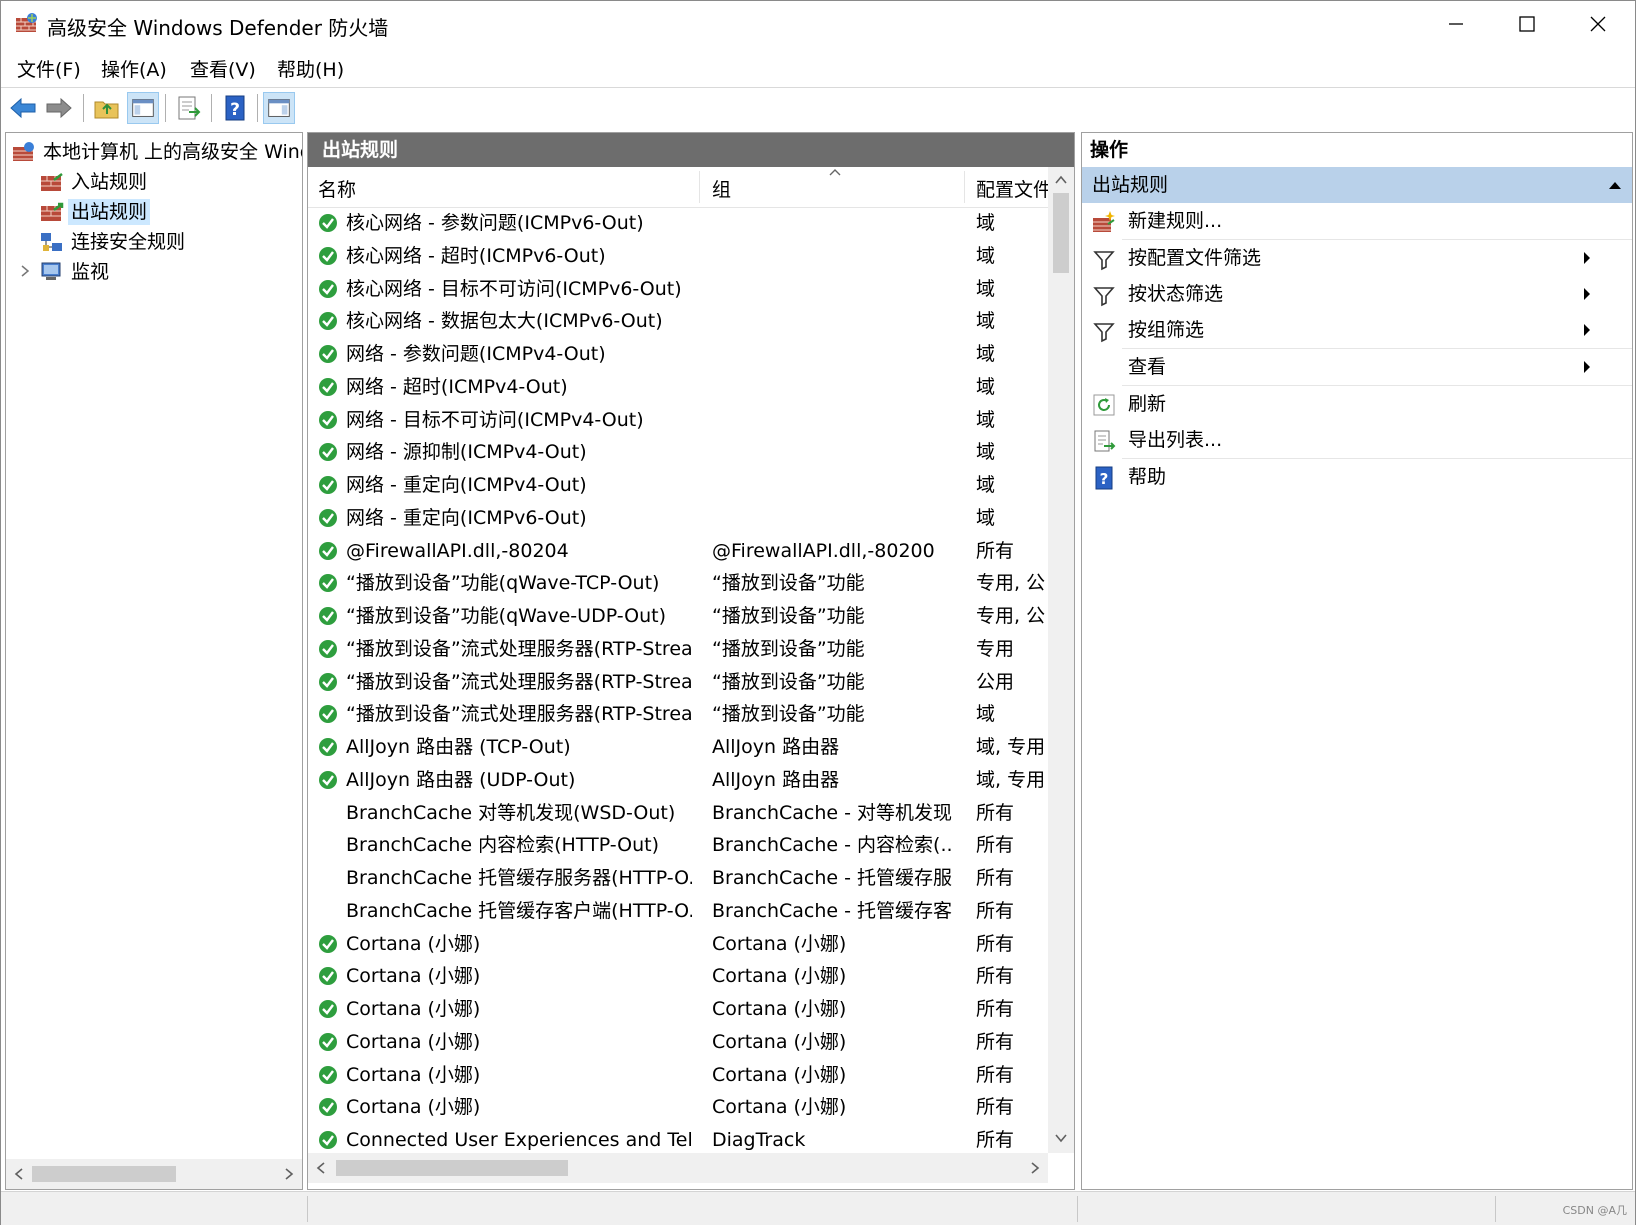 Image resolution: width=1636 pixels, height=1225 pixels. Describe the element at coordinates (23, 108) in the screenshot. I see `back-arrow-icon` at that location.